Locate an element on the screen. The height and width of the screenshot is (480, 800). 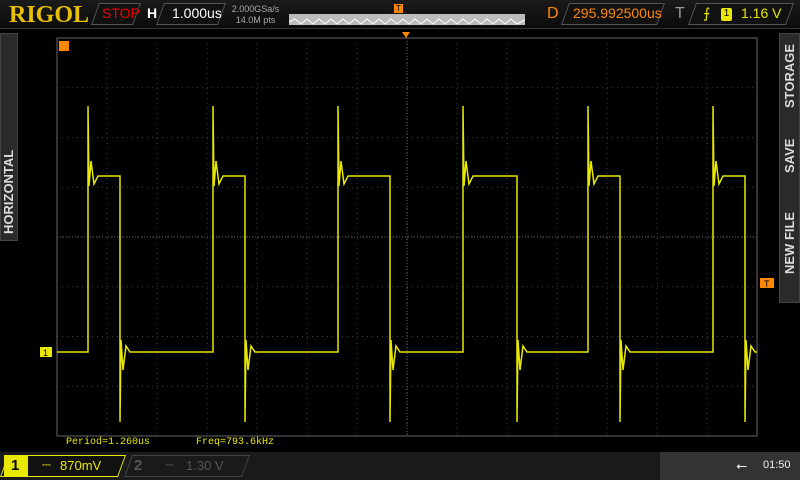
trigger-level: 1.16 V is located at coordinates (761, 13).